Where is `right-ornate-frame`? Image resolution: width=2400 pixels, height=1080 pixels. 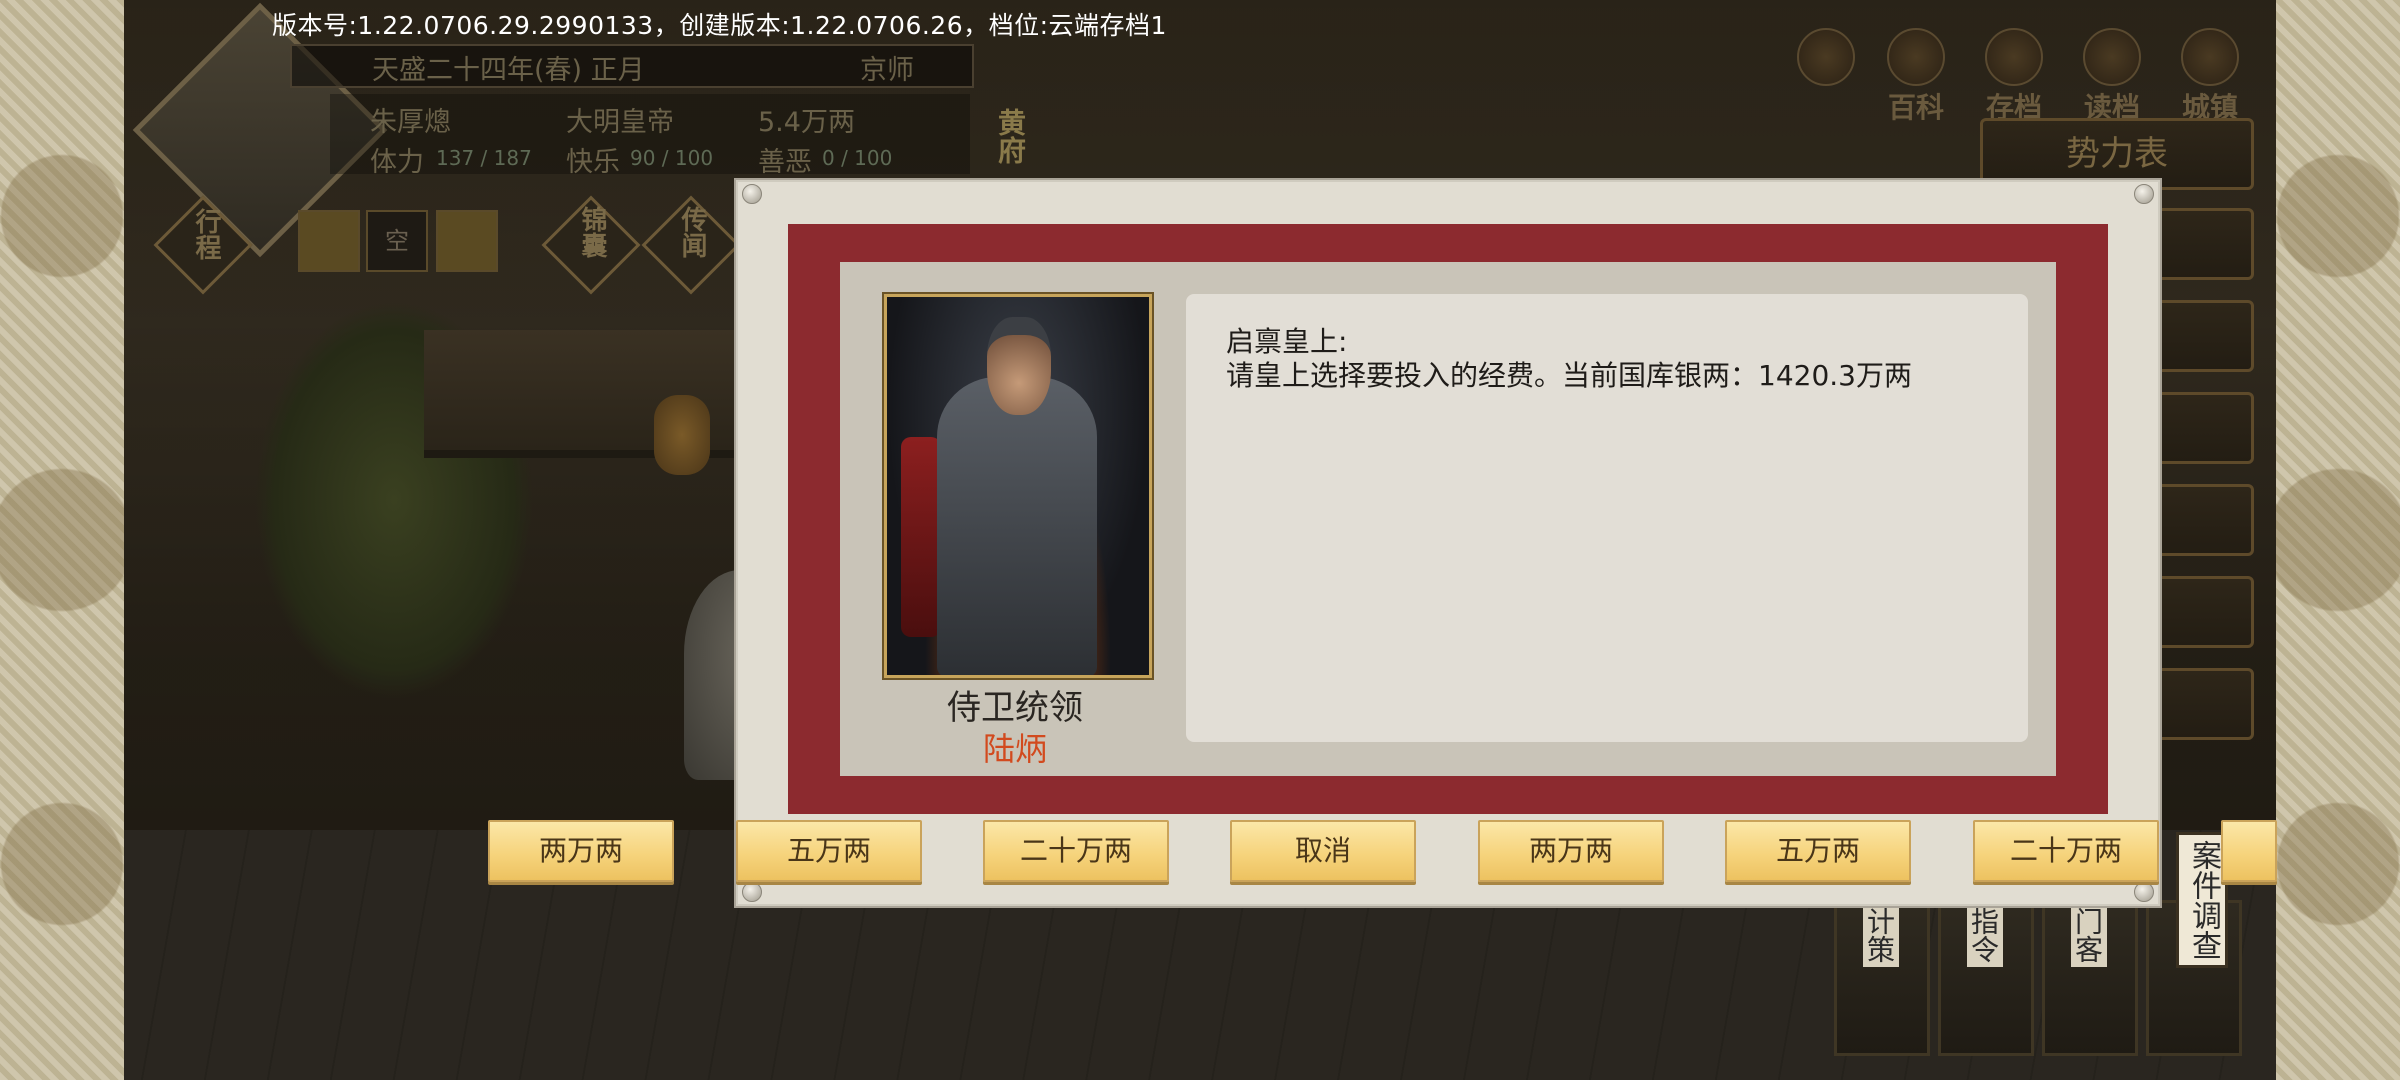 right-ornate-frame is located at coordinates (2335, 540).